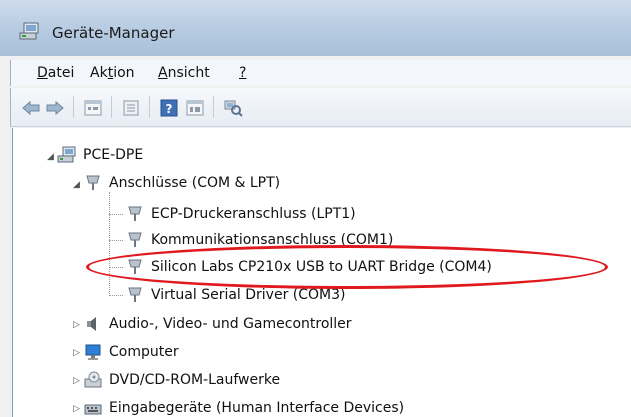 The height and width of the screenshot is (417, 631). I want to click on tree-item-label: Virtual Serial Driver (COM3), so click(248, 295).